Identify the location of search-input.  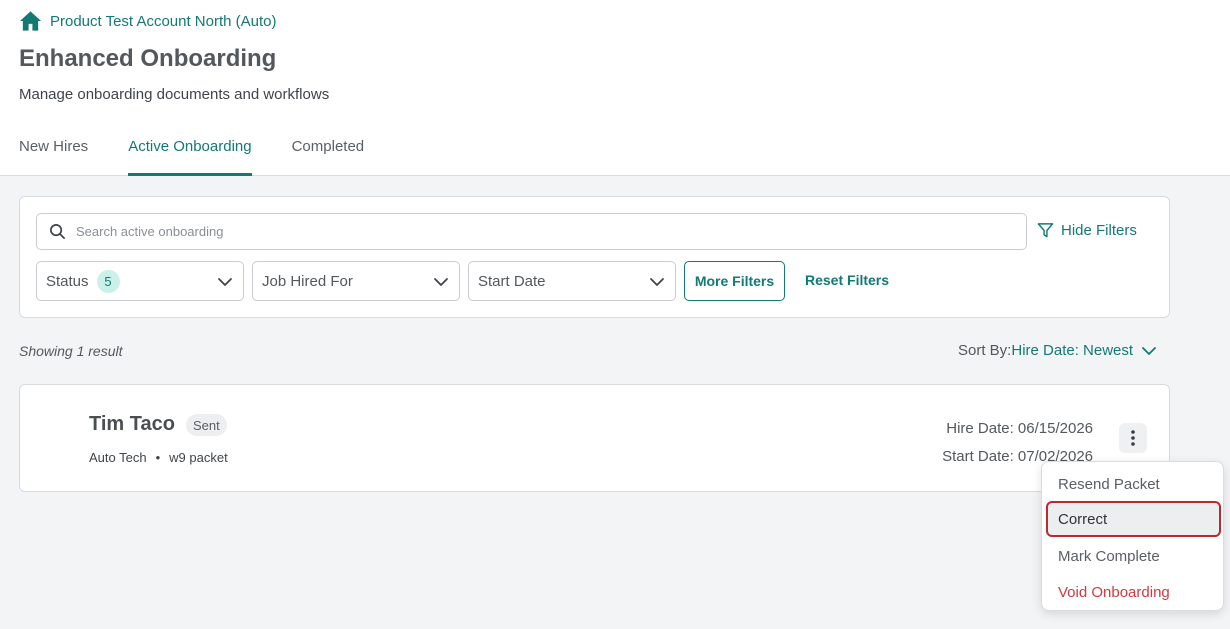
(526, 231).